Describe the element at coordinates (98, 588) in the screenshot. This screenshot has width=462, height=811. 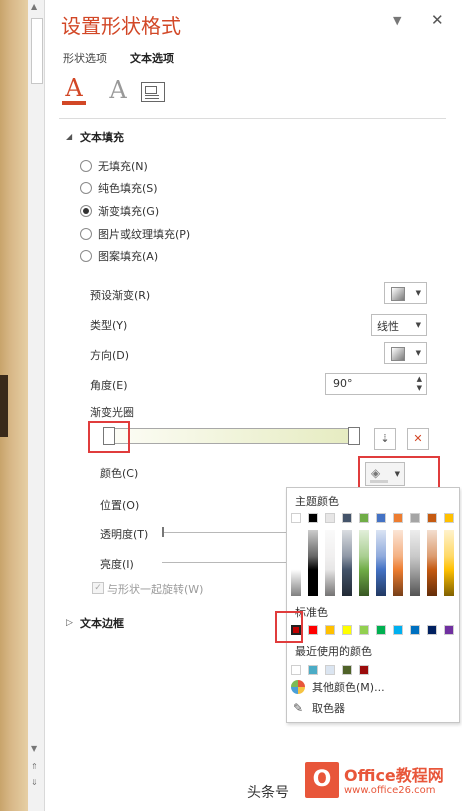
I see `rotate-with-shape-checkbox: ✓` at that location.